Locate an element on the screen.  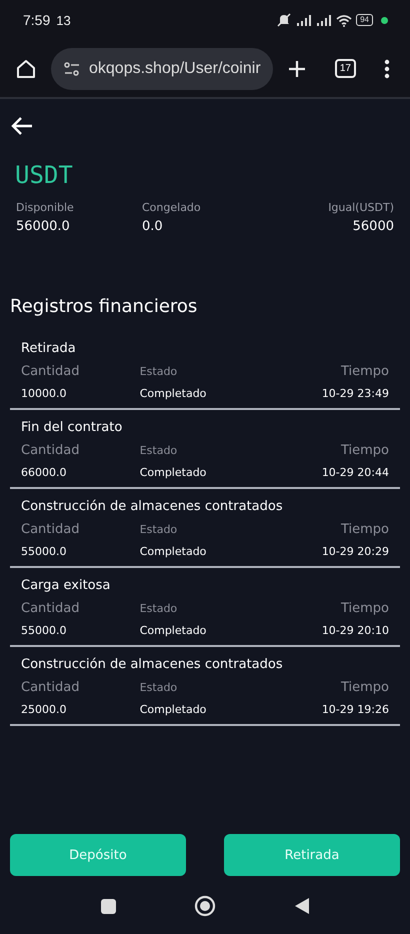
balance-label: Igual(USDT) is located at coordinates (361, 207).